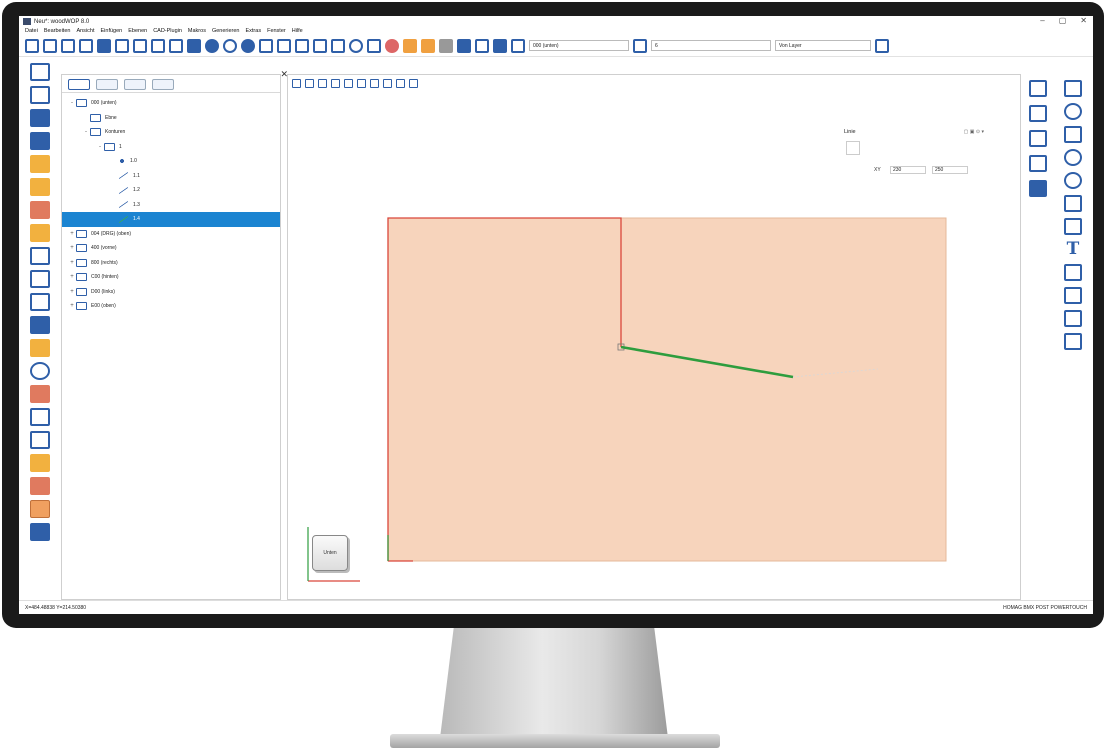  What do you see at coordinates (40, 486) in the screenshot?
I see `edit-component-icon` at bounding box center [40, 486].